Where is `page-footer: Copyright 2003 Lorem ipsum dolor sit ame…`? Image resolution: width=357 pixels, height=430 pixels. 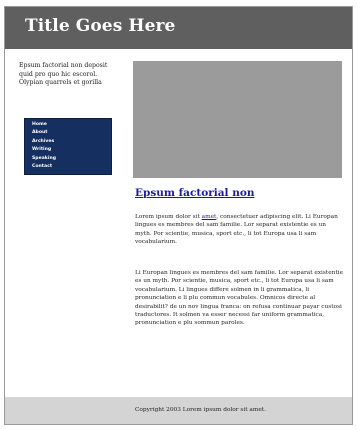 page-footer: Copyright 2003 Lorem ipsum dolor sit ame… is located at coordinates (178, 410).